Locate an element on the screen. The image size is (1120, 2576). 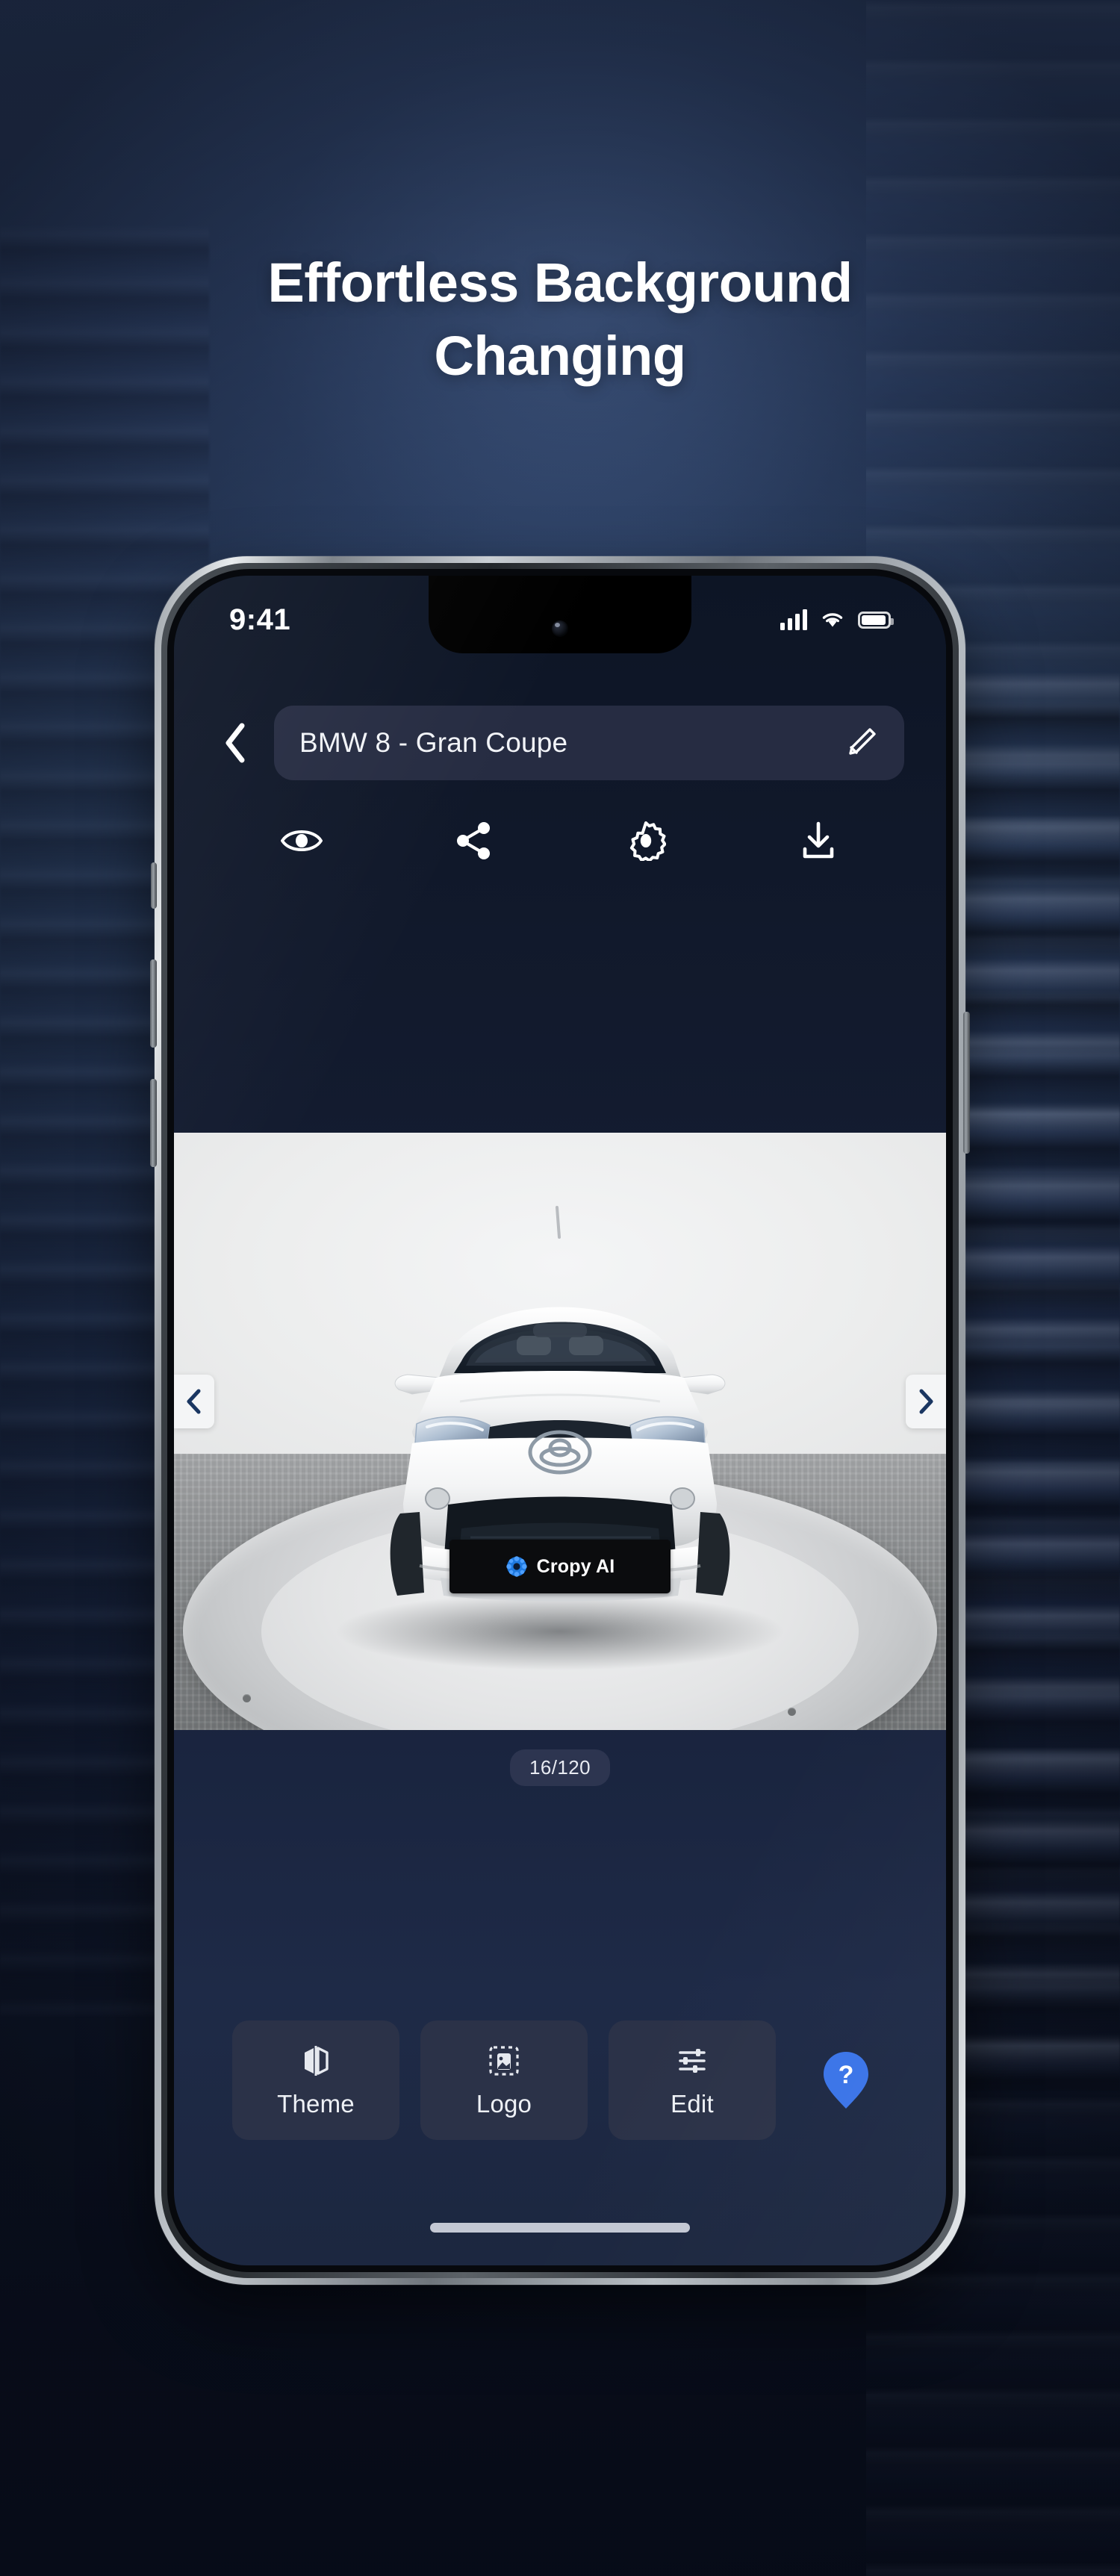
watermark-text: Cropy AI is located at coordinates (575, 1566).